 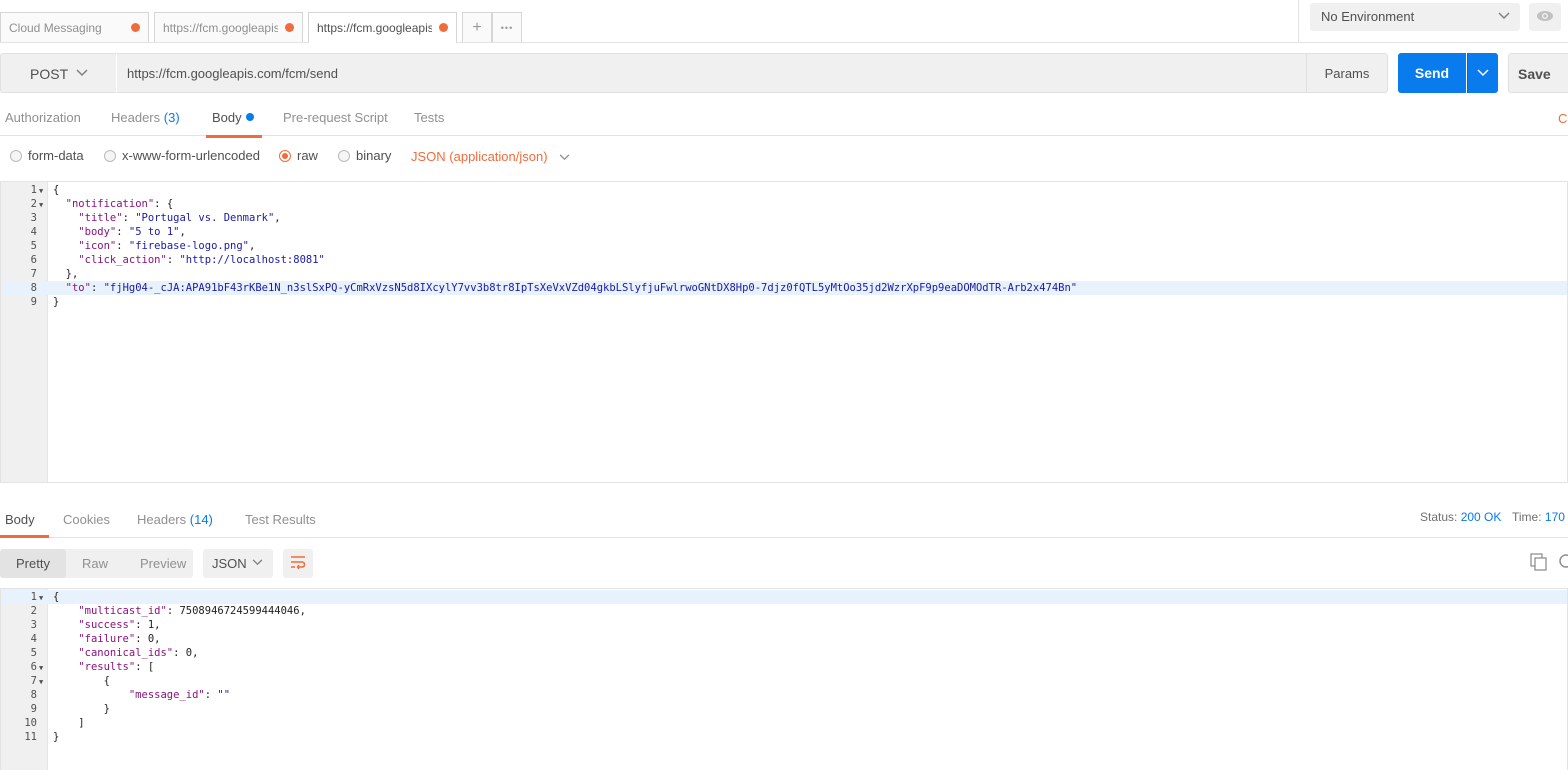 I want to click on line-number: 9, so click(x=33, y=302).